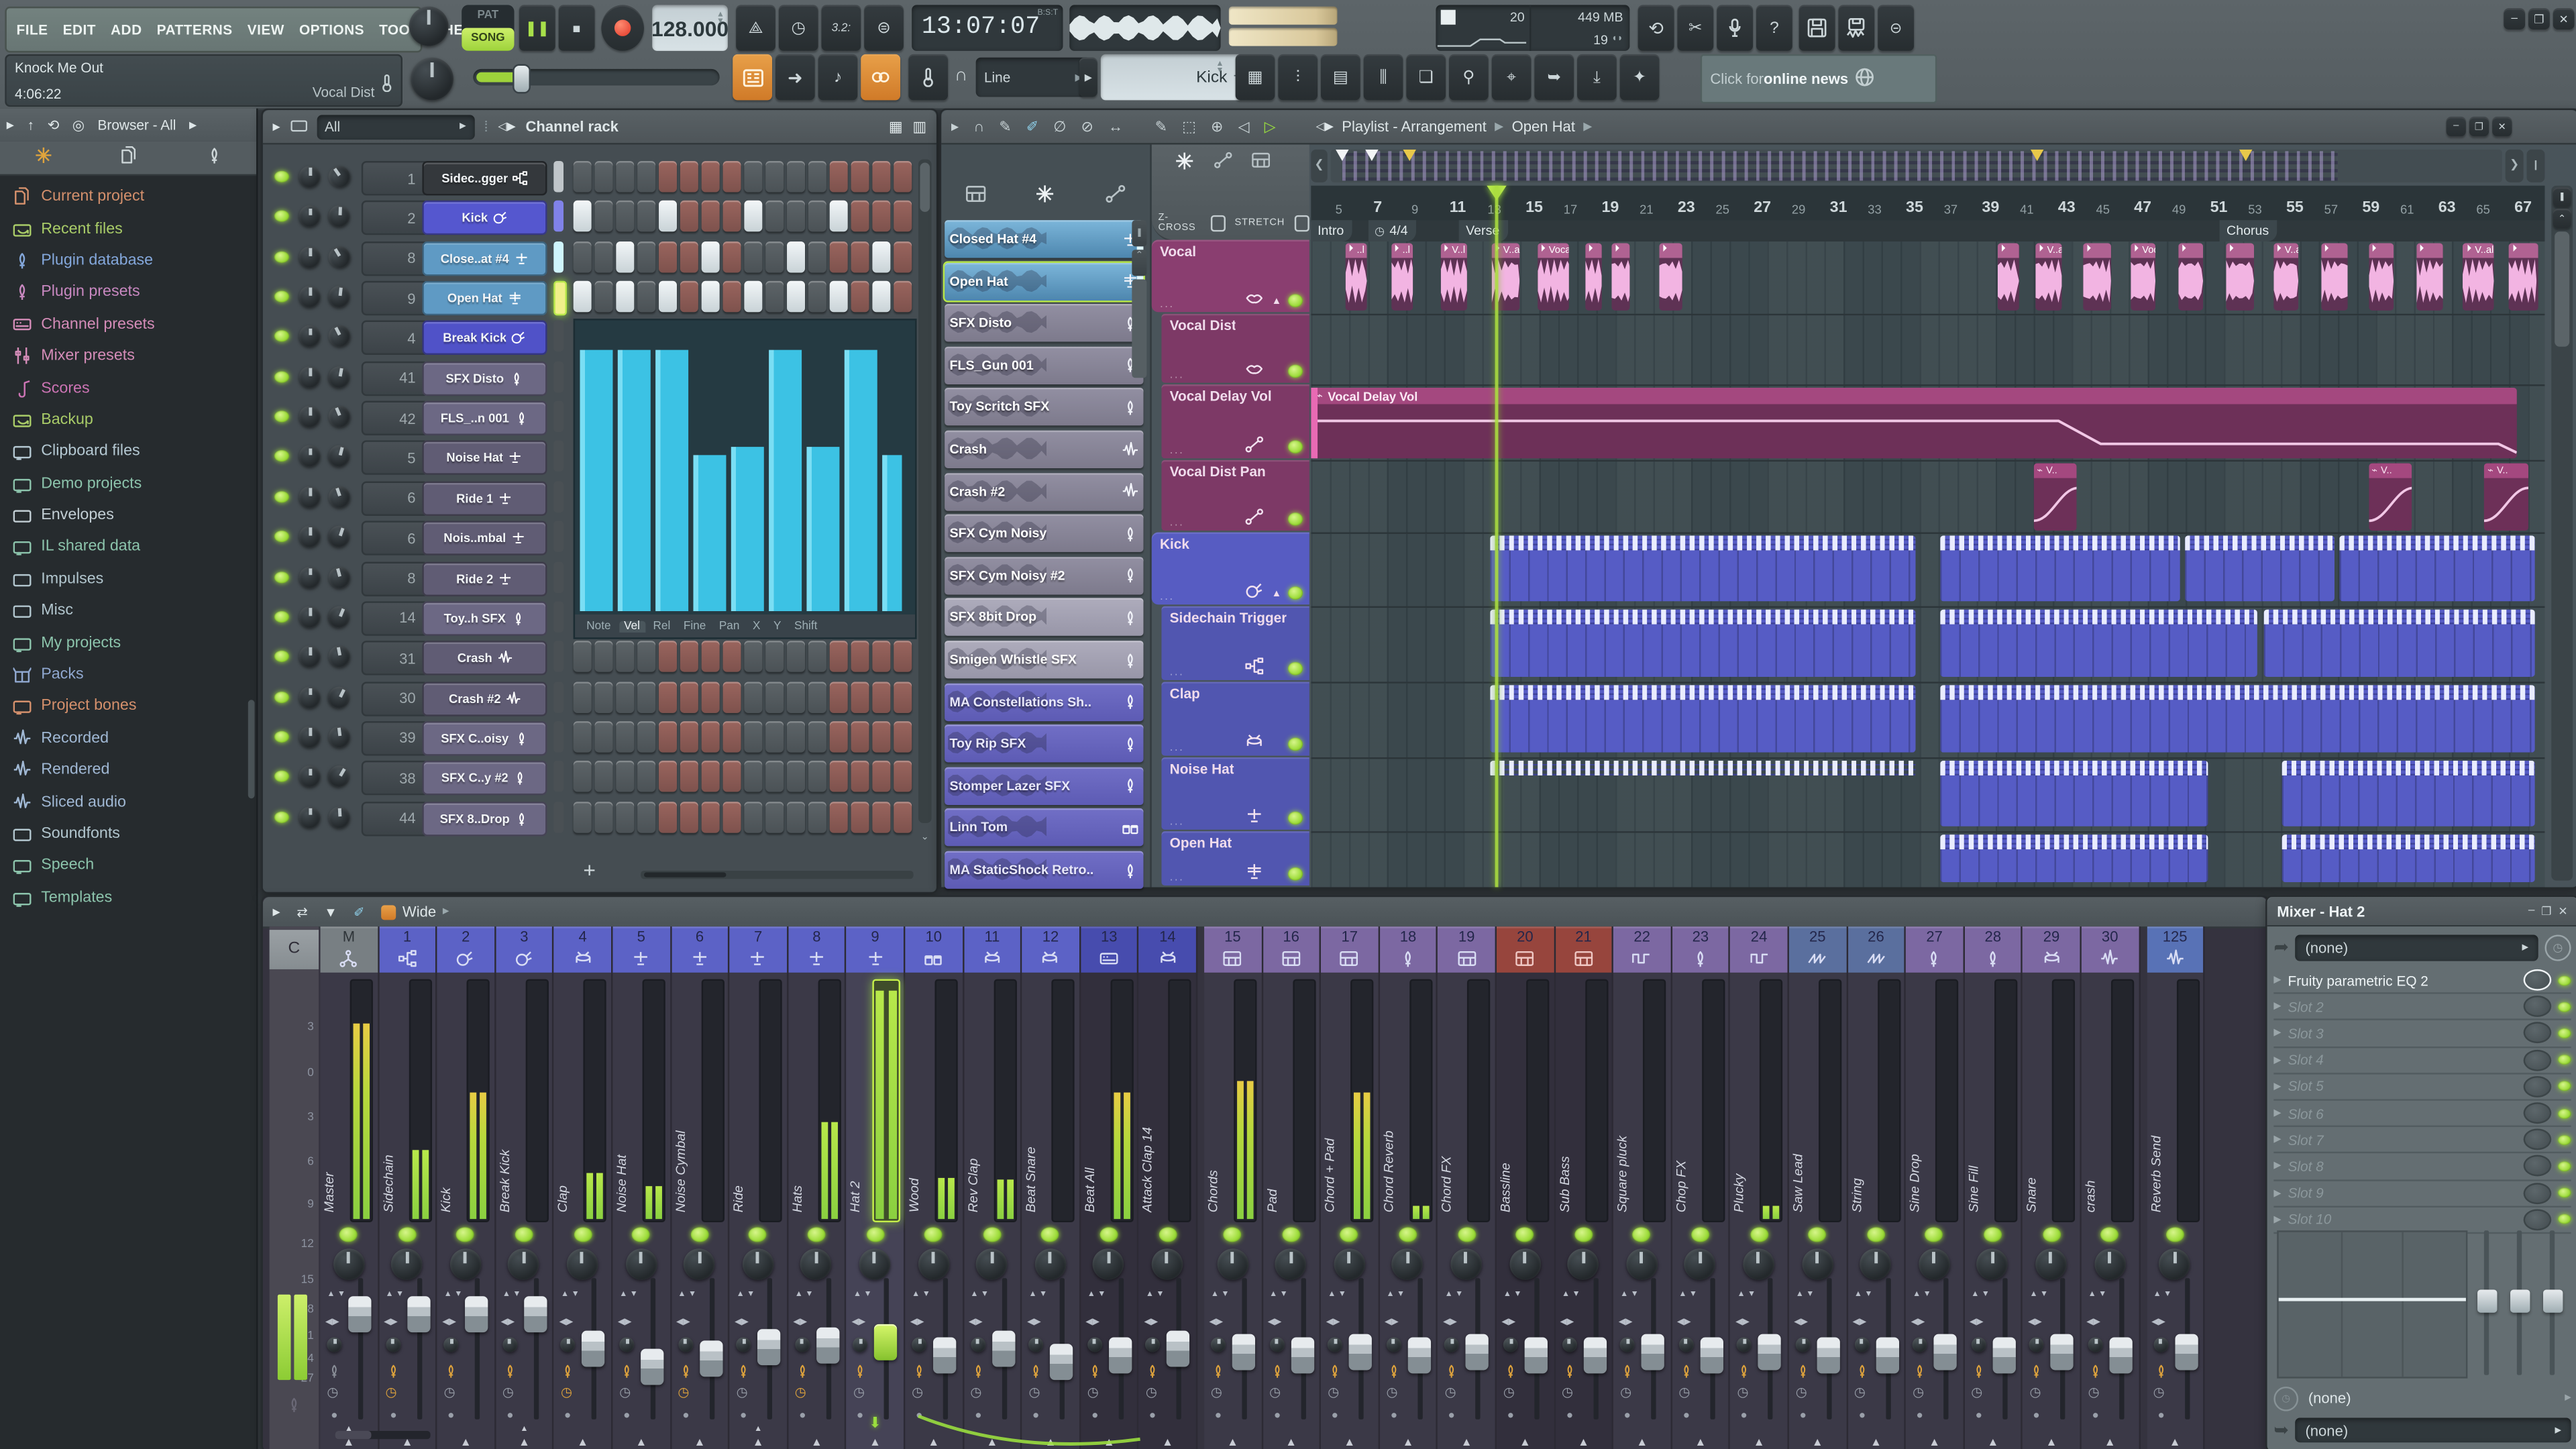  I want to click on strip-pan-knob, so click(757, 1264).